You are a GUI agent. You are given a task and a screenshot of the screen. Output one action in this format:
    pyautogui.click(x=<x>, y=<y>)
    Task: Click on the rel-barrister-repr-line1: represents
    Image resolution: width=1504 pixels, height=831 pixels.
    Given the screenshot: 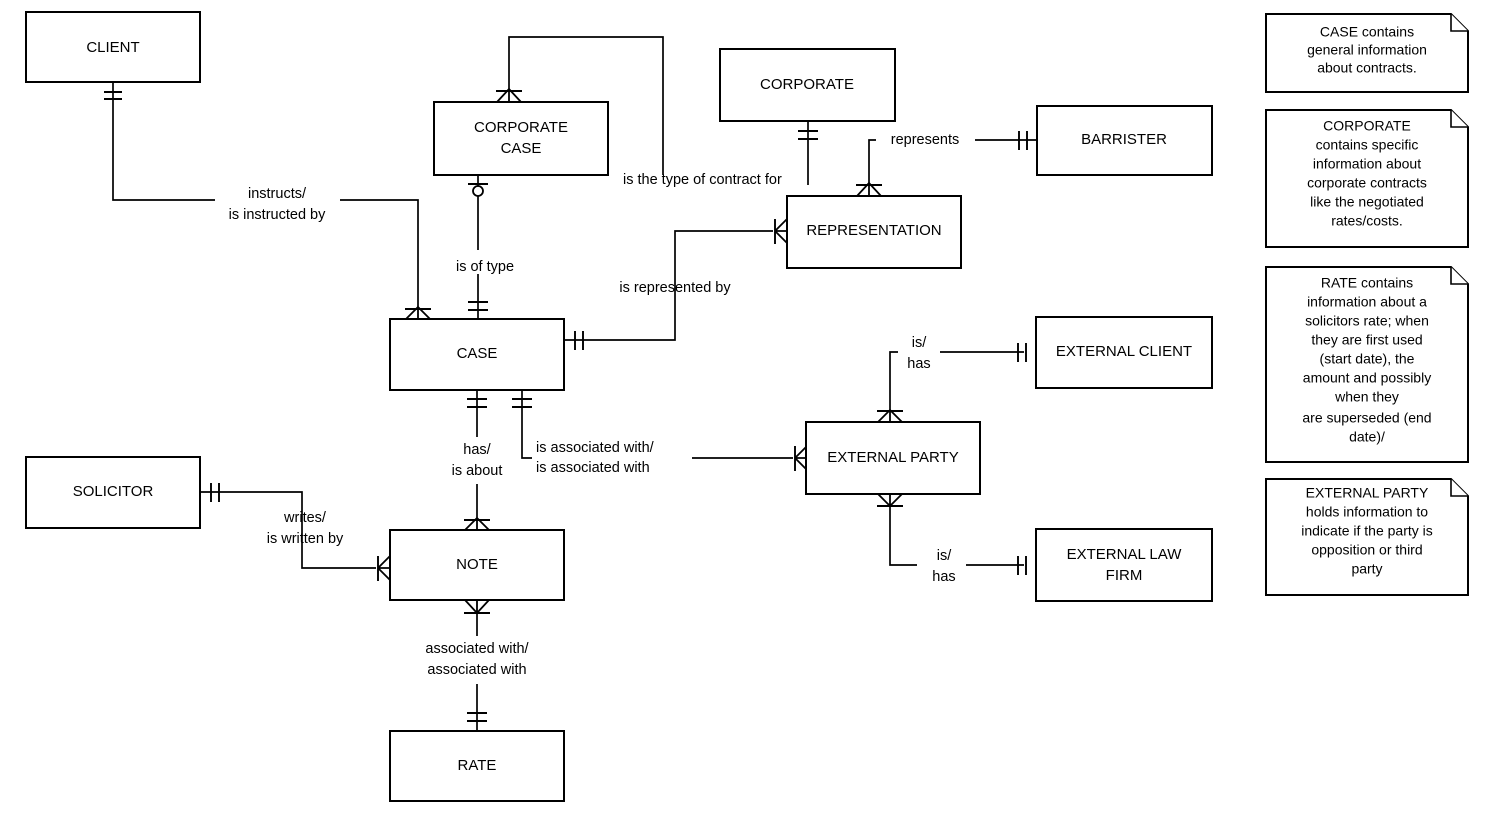 What is the action you would take?
    pyautogui.click(x=925, y=140)
    